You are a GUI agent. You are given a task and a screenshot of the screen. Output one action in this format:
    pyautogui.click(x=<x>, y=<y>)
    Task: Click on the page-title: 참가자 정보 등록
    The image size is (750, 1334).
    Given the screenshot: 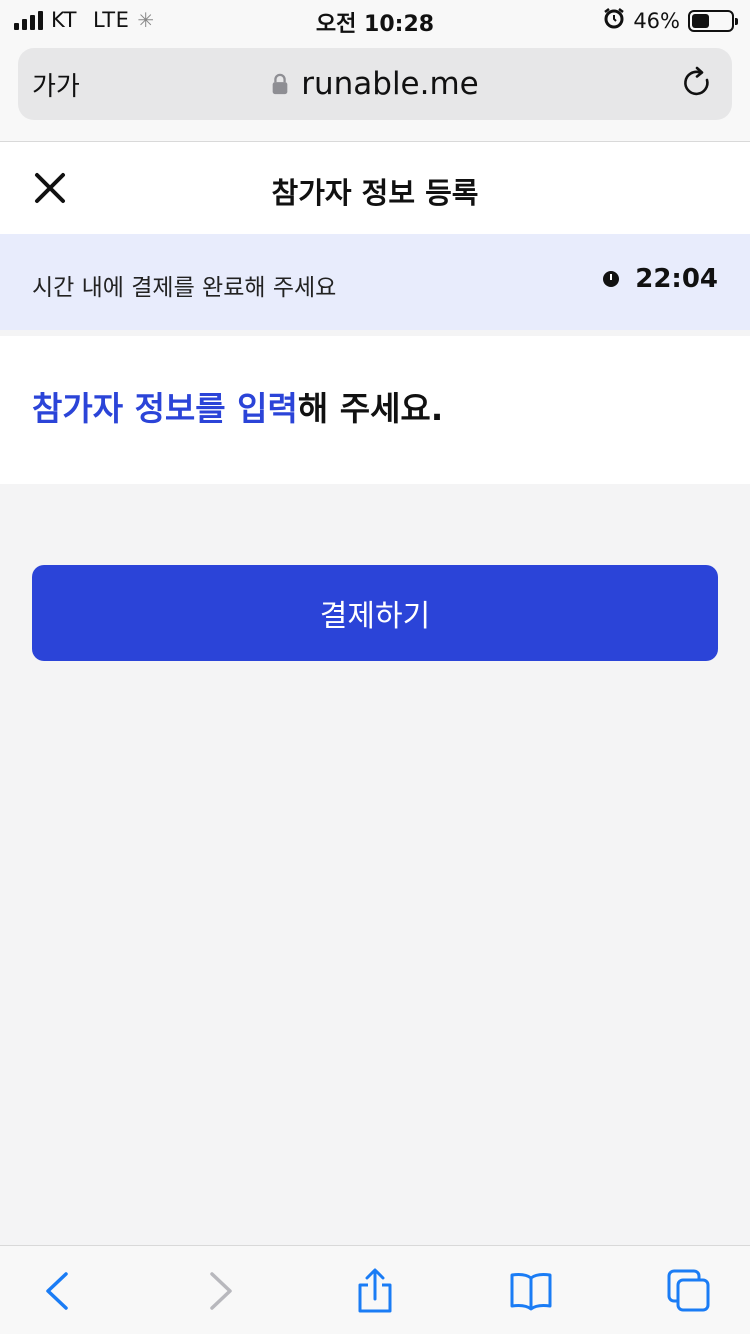 What is the action you would take?
    pyautogui.click(x=375, y=193)
    